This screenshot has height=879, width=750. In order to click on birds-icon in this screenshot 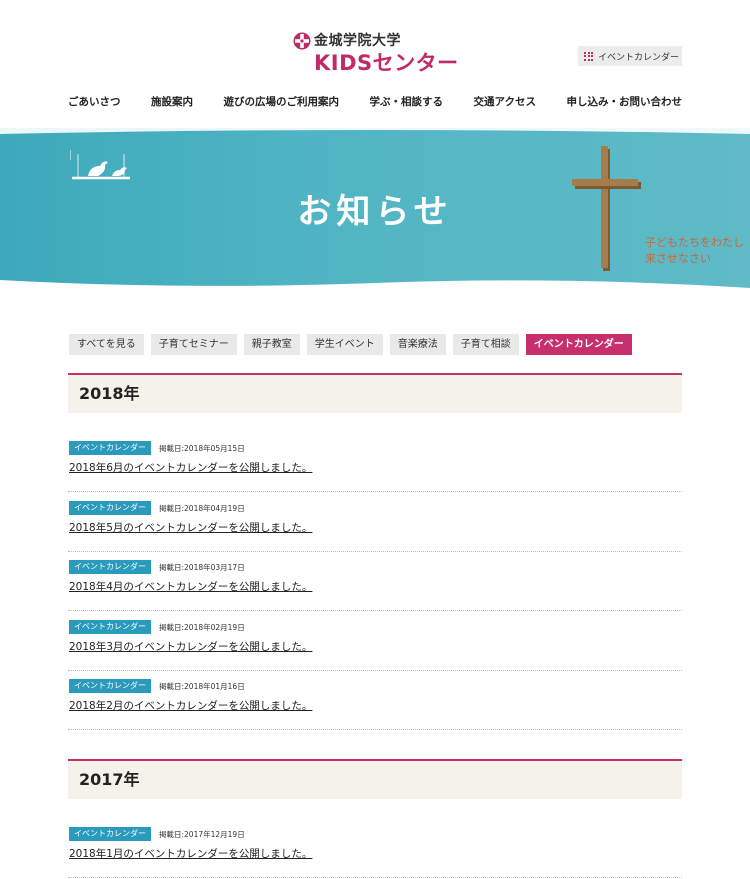, I will do `click(100, 165)`.